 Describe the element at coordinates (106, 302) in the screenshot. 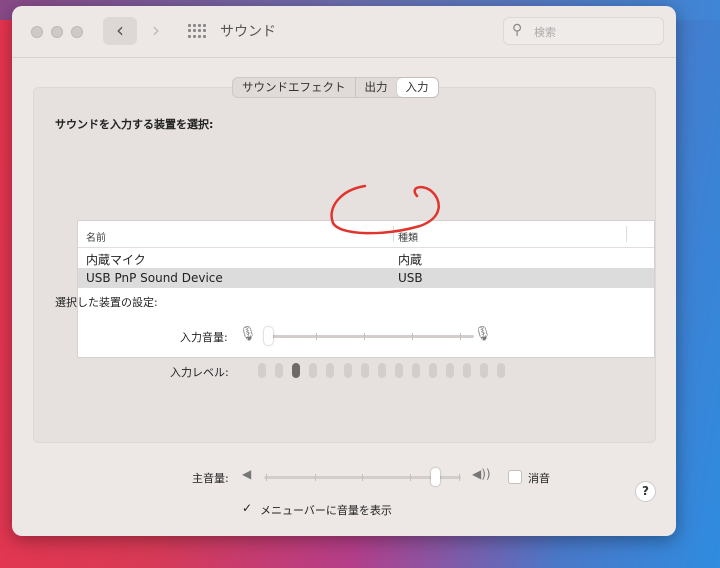

I see `settings-label: 選択した装置の設定:` at that location.